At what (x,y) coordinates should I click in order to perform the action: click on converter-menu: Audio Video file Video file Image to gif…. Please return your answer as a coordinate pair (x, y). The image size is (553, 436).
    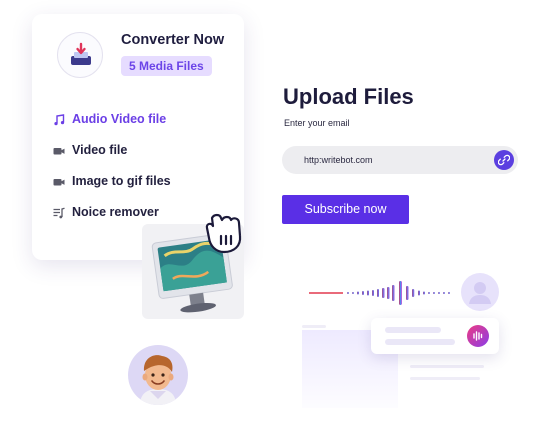
    Looking at the image, I should click on (112, 165).